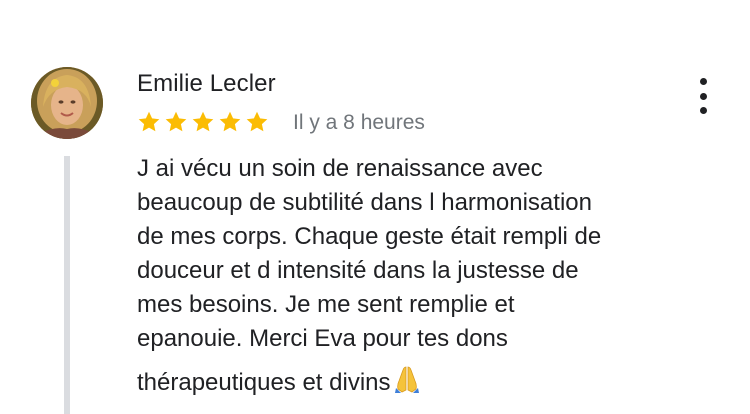 This screenshot has width=750, height=414. I want to click on review-text-line-last: thérapeutiques et divins, so click(417, 384).